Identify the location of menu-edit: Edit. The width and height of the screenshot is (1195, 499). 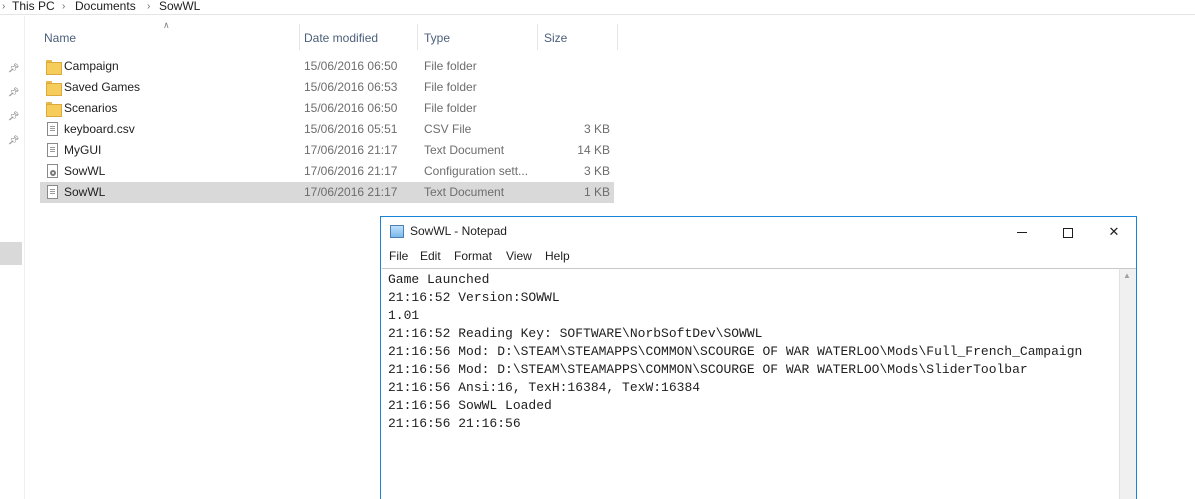
(430, 256).